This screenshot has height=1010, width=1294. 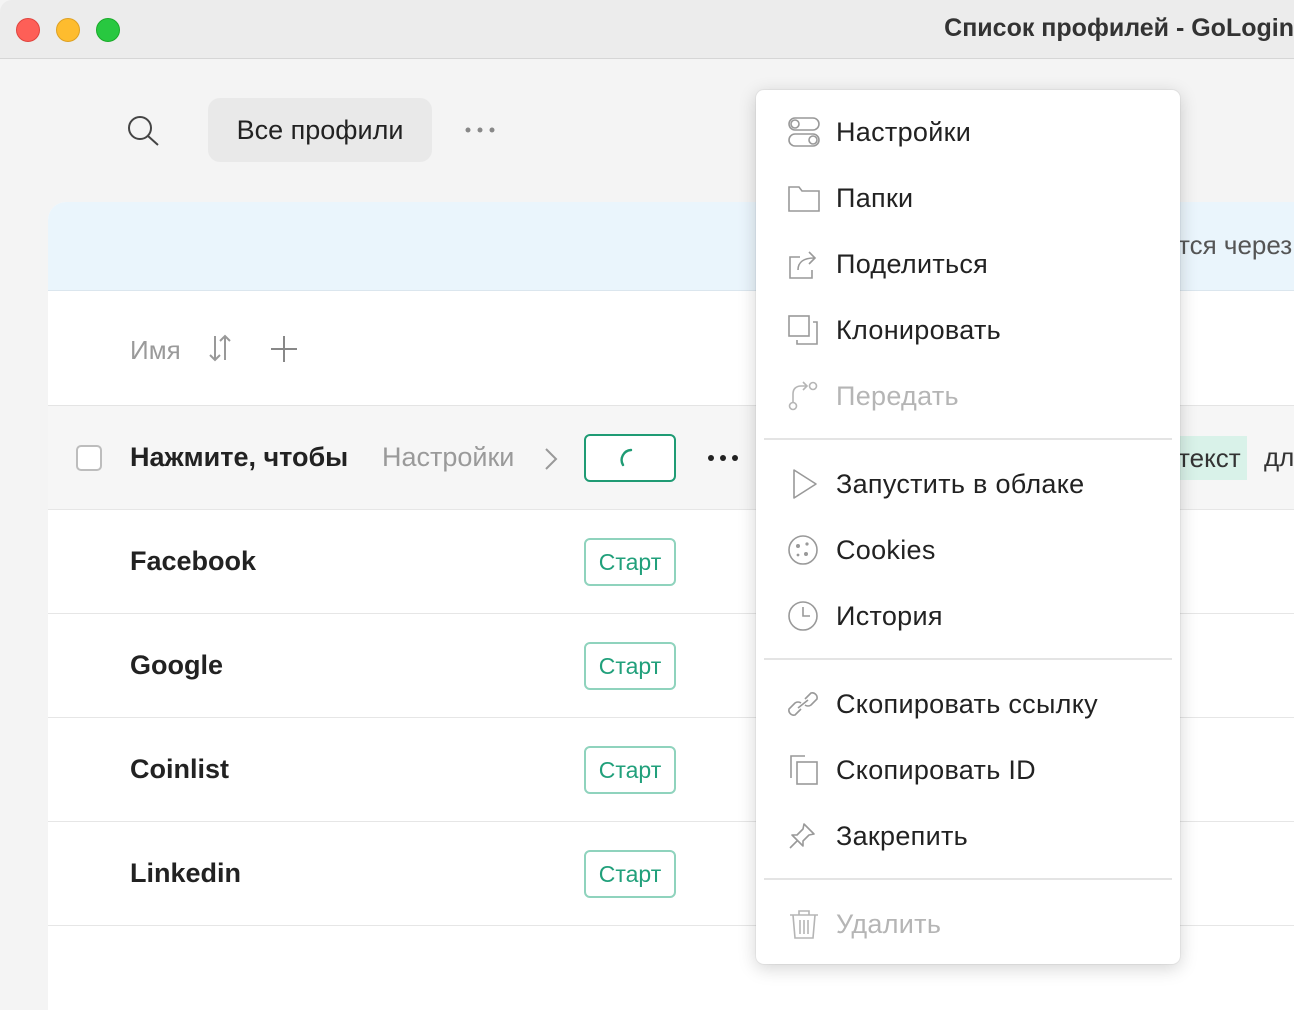 I want to click on search-icon, so click(x=145, y=131).